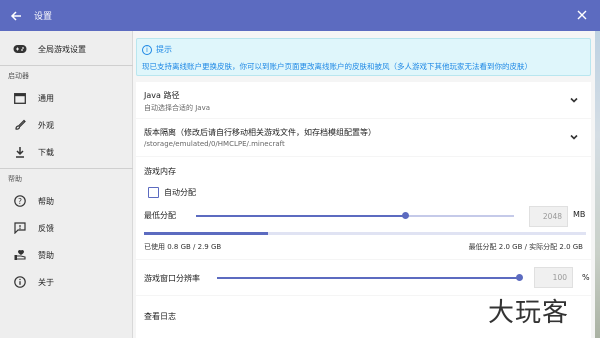  Describe the element at coordinates (66, 152) in the screenshot. I see `sidebar-item-download: 下载` at that location.